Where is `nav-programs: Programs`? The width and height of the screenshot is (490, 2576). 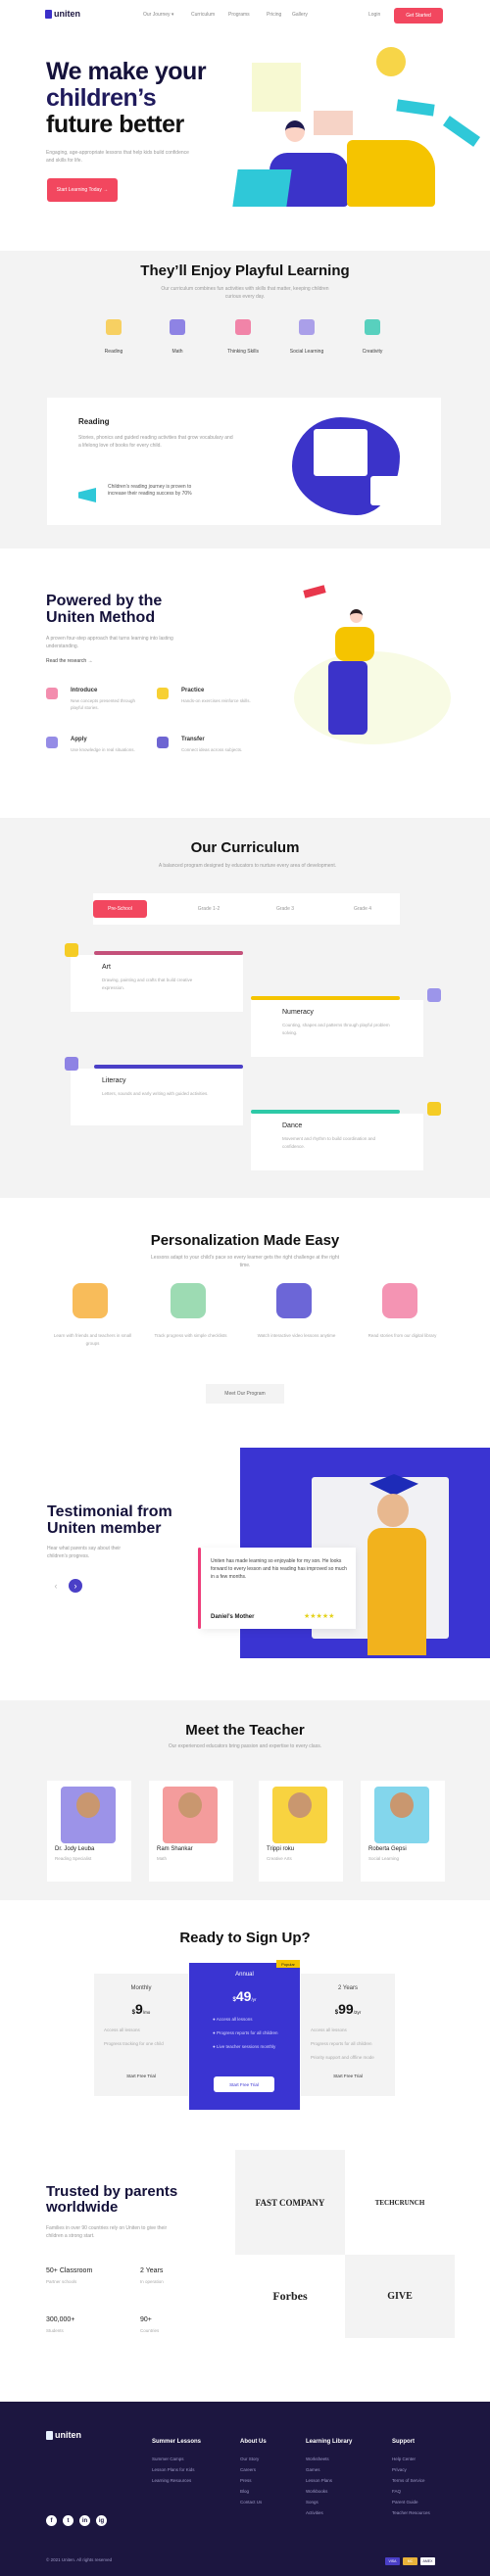
nav-programs: Programs is located at coordinates (239, 15).